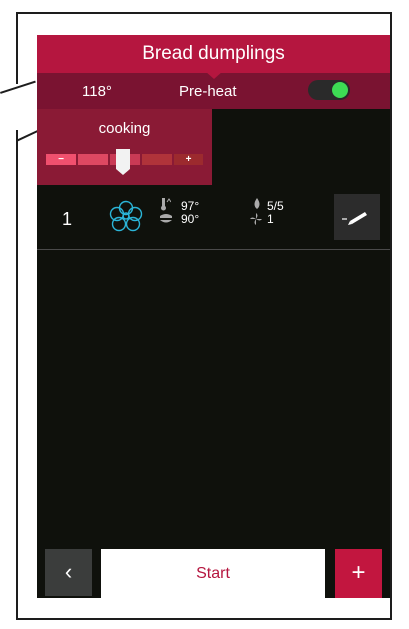  What do you see at coordinates (275, 206) in the screenshot?
I see `humidity-level: 5/5` at bounding box center [275, 206].